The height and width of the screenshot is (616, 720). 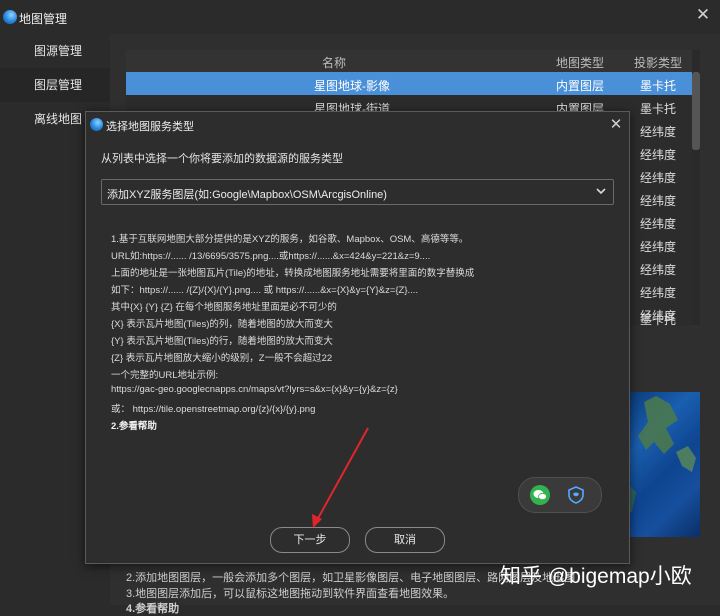 I want to click on floating-share-toolbar, so click(x=560, y=495).